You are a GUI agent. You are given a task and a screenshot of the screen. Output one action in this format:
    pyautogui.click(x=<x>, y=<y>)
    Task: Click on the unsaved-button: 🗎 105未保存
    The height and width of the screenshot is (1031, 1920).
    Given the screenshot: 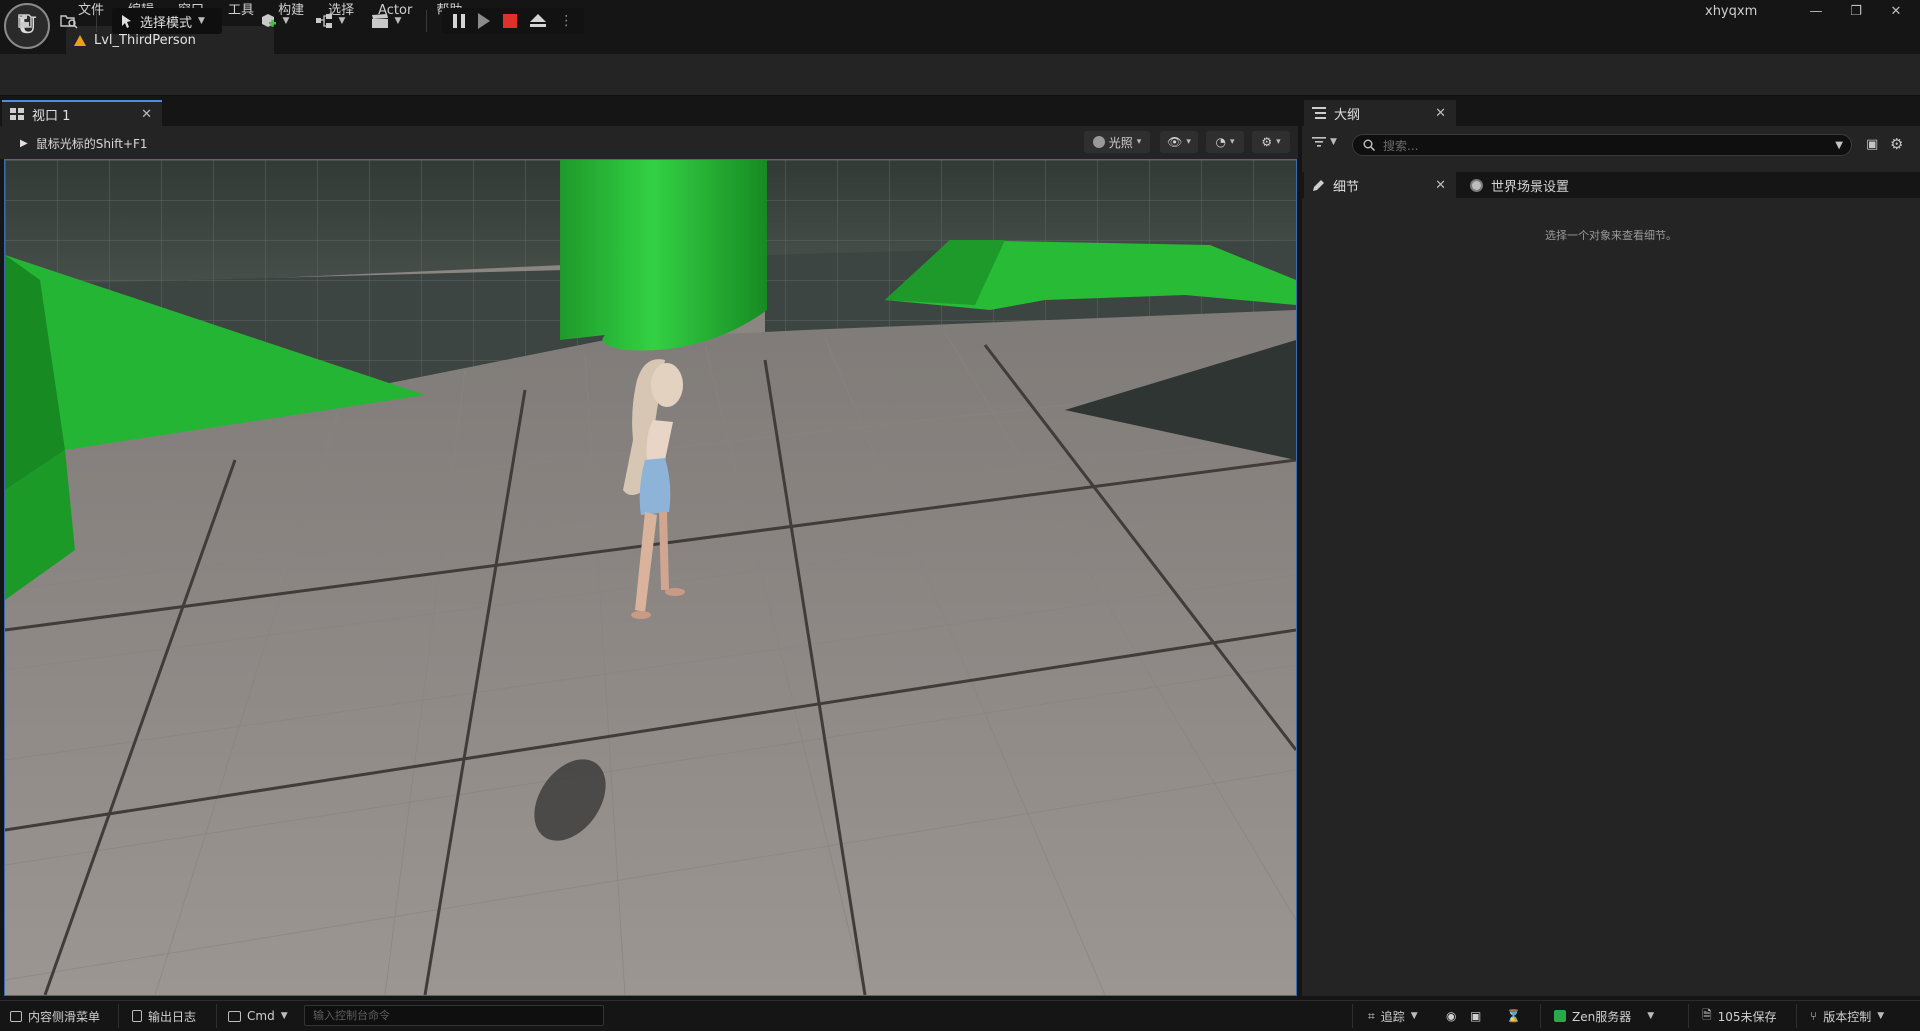 What is the action you would take?
    pyautogui.click(x=1739, y=1016)
    